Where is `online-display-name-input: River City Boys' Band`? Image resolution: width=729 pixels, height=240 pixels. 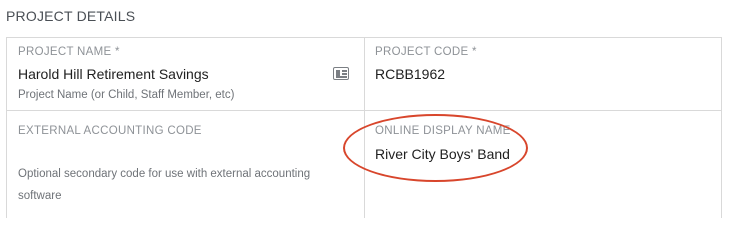
online-display-name-input: River City Boys' Band is located at coordinates (442, 154).